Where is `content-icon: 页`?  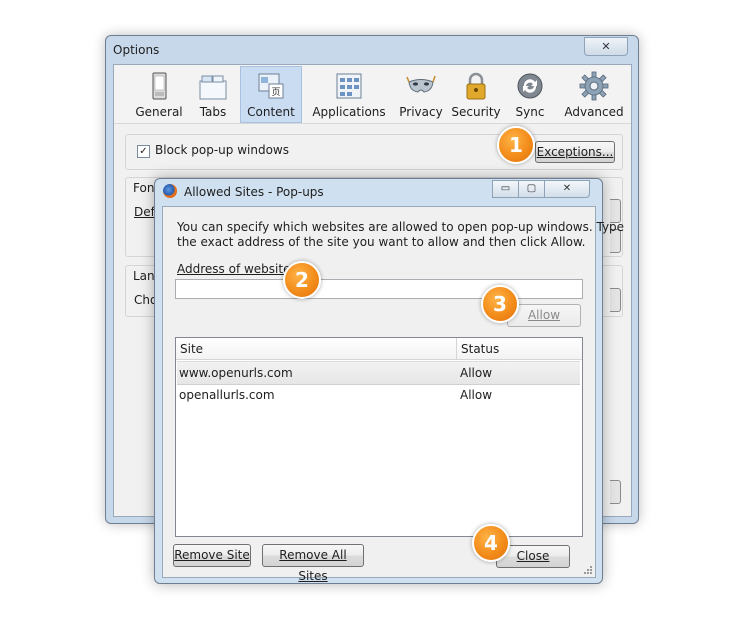 content-icon: 页 is located at coordinates (271, 86).